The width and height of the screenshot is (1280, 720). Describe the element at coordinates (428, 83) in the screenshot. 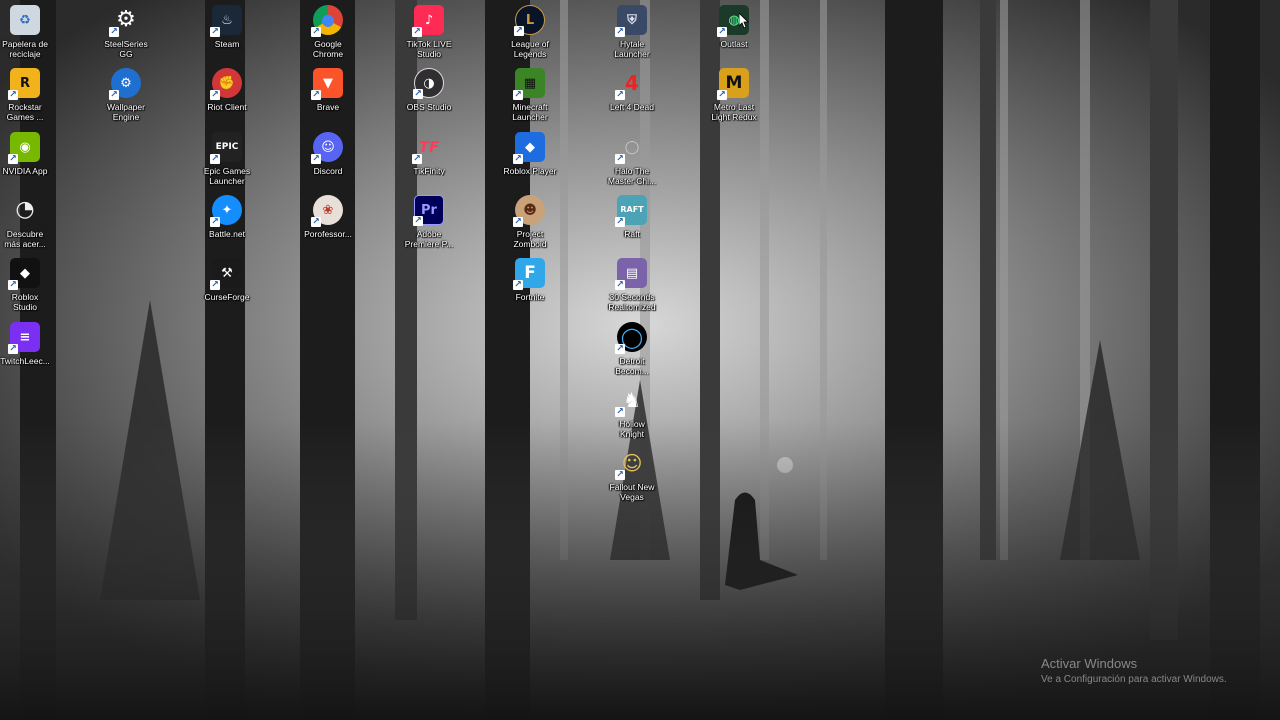

I see `obs-icon: ◑ ↗` at that location.